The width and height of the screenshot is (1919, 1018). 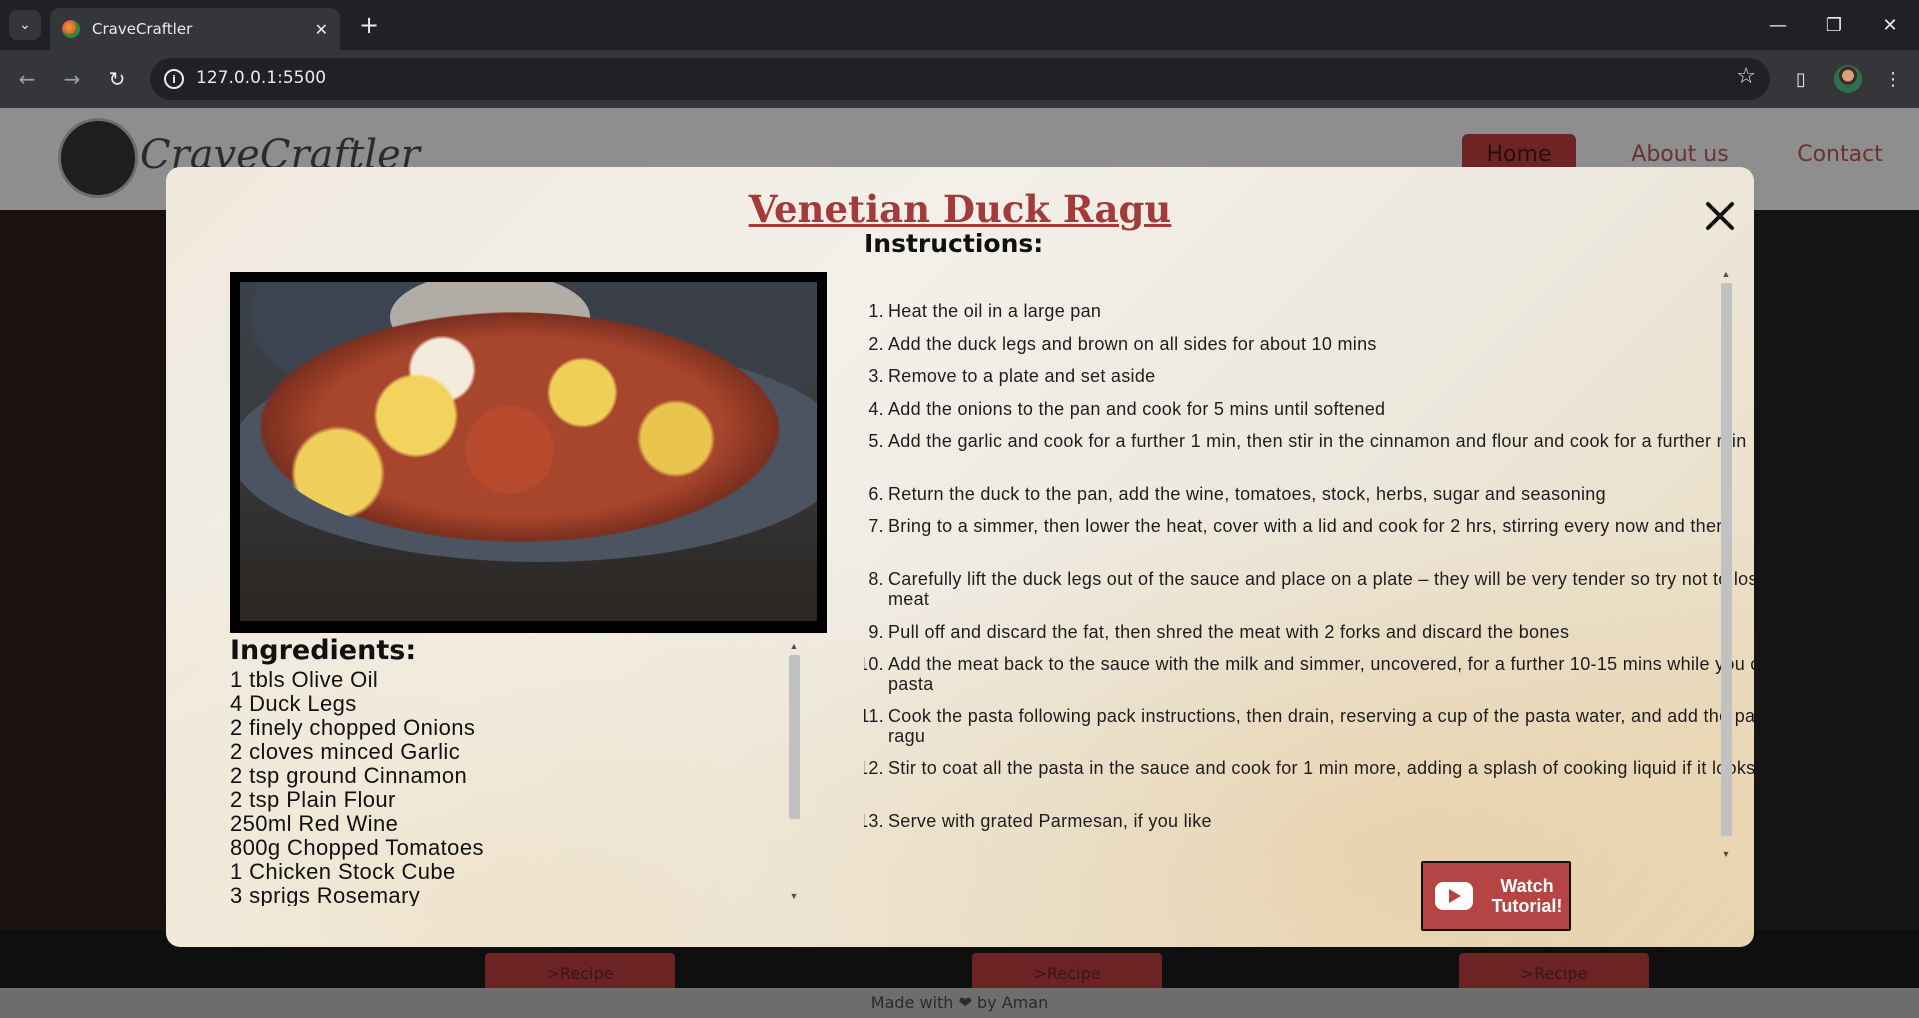 I want to click on side-panel-icon: ▯, so click(x=1801, y=79).